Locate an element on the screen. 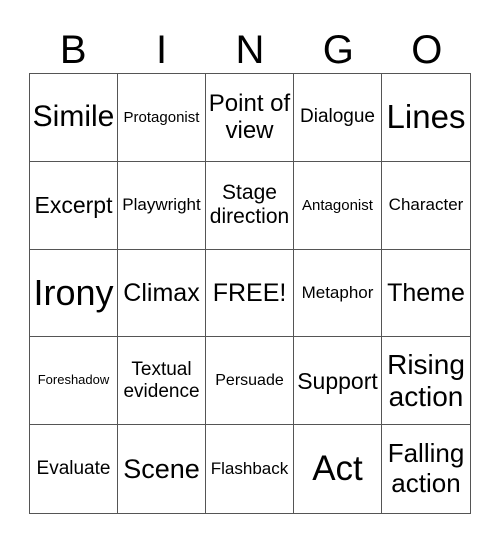 The image size is (500, 544). bingo-cell-label: Metaphor is located at coordinates (337, 293).